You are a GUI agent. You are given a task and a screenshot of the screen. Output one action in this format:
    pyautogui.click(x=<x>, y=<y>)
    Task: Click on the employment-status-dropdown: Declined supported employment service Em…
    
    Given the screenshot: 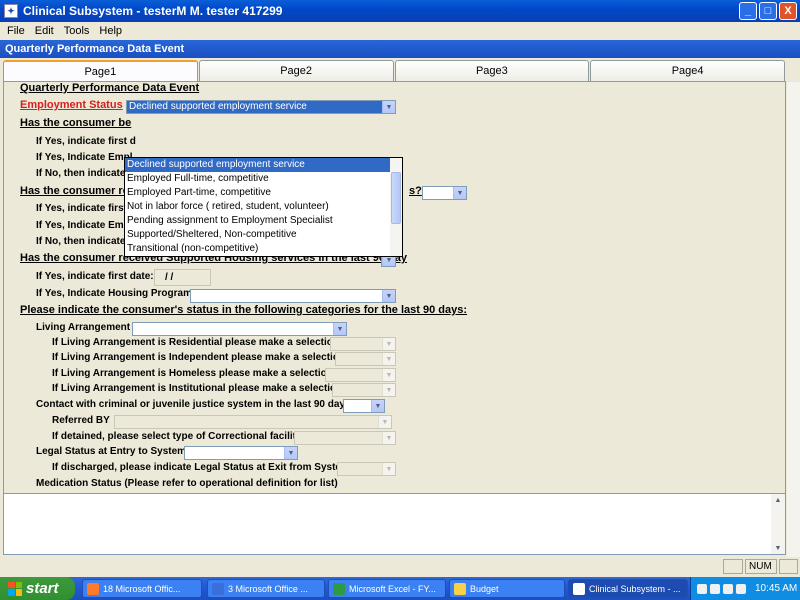 What is the action you would take?
    pyautogui.click(x=263, y=207)
    